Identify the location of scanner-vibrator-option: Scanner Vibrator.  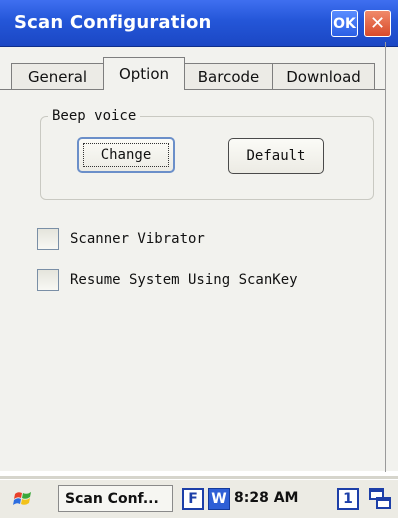
(121, 239).